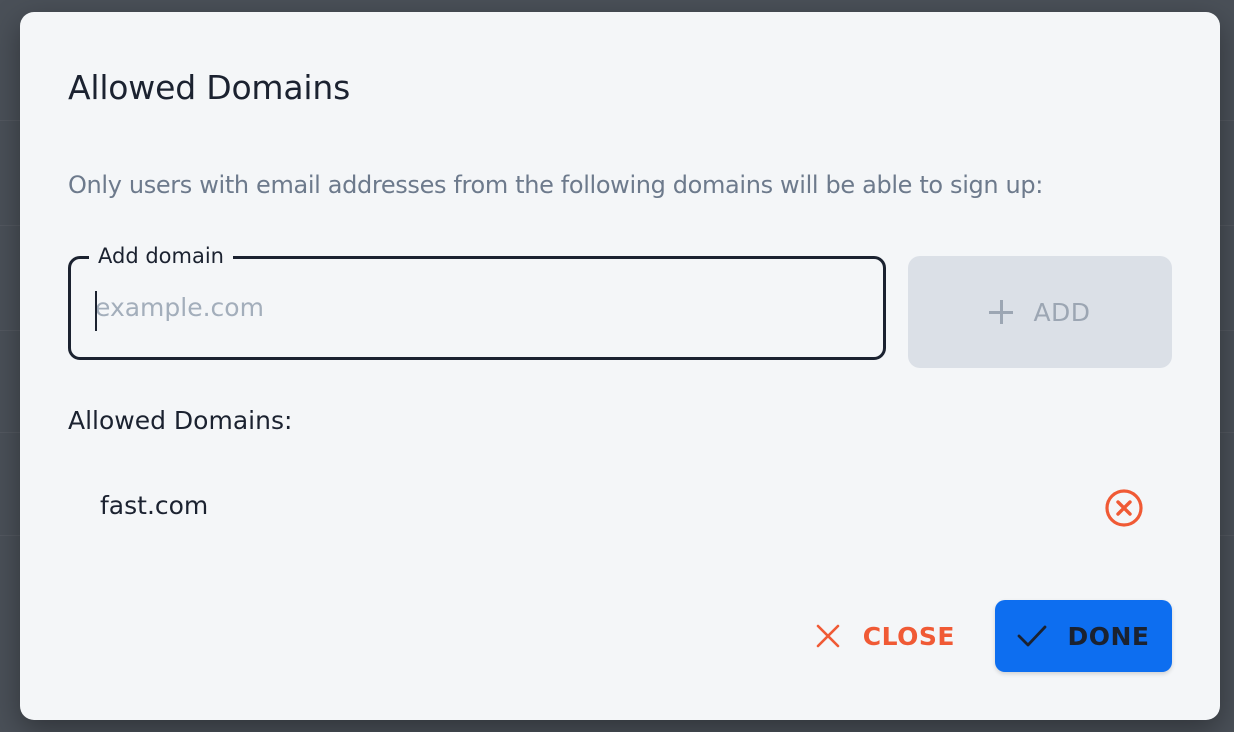 The width and height of the screenshot is (1234, 732). Describe the element at coordinates (96, 311) in the screenshot. I see `text-caret` at that location.